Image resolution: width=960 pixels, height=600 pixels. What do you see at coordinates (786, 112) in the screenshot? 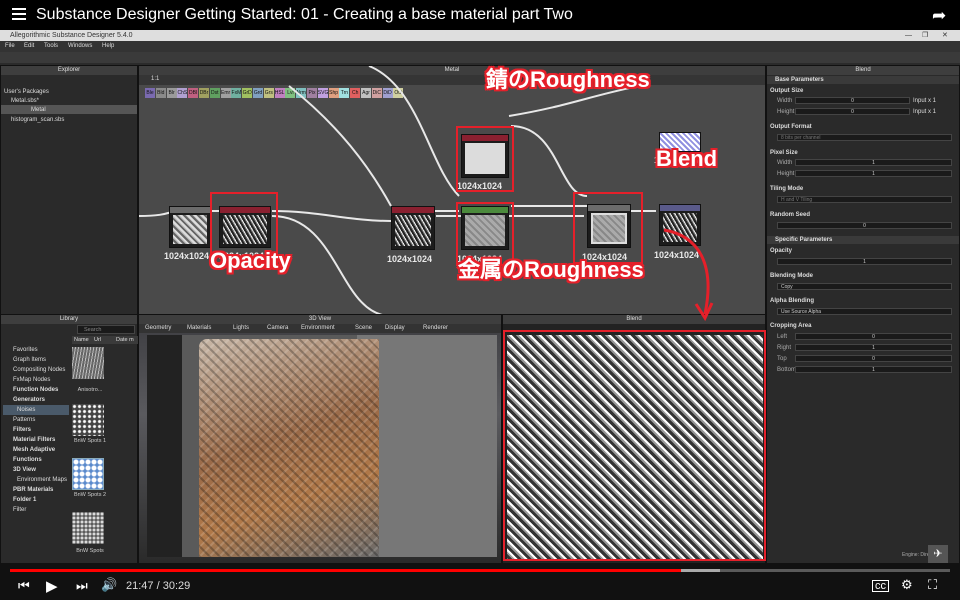
I see `height-label: Height` at bounding box center [786, 112].